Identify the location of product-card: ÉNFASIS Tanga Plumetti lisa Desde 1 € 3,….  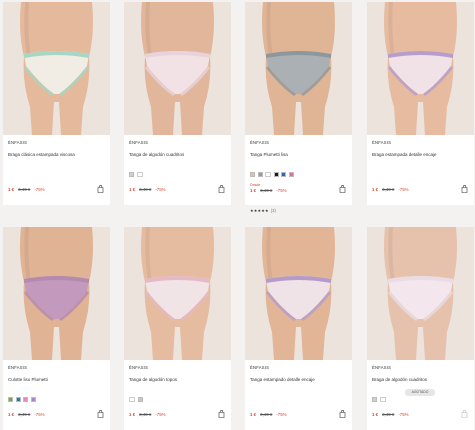
(298, 103).